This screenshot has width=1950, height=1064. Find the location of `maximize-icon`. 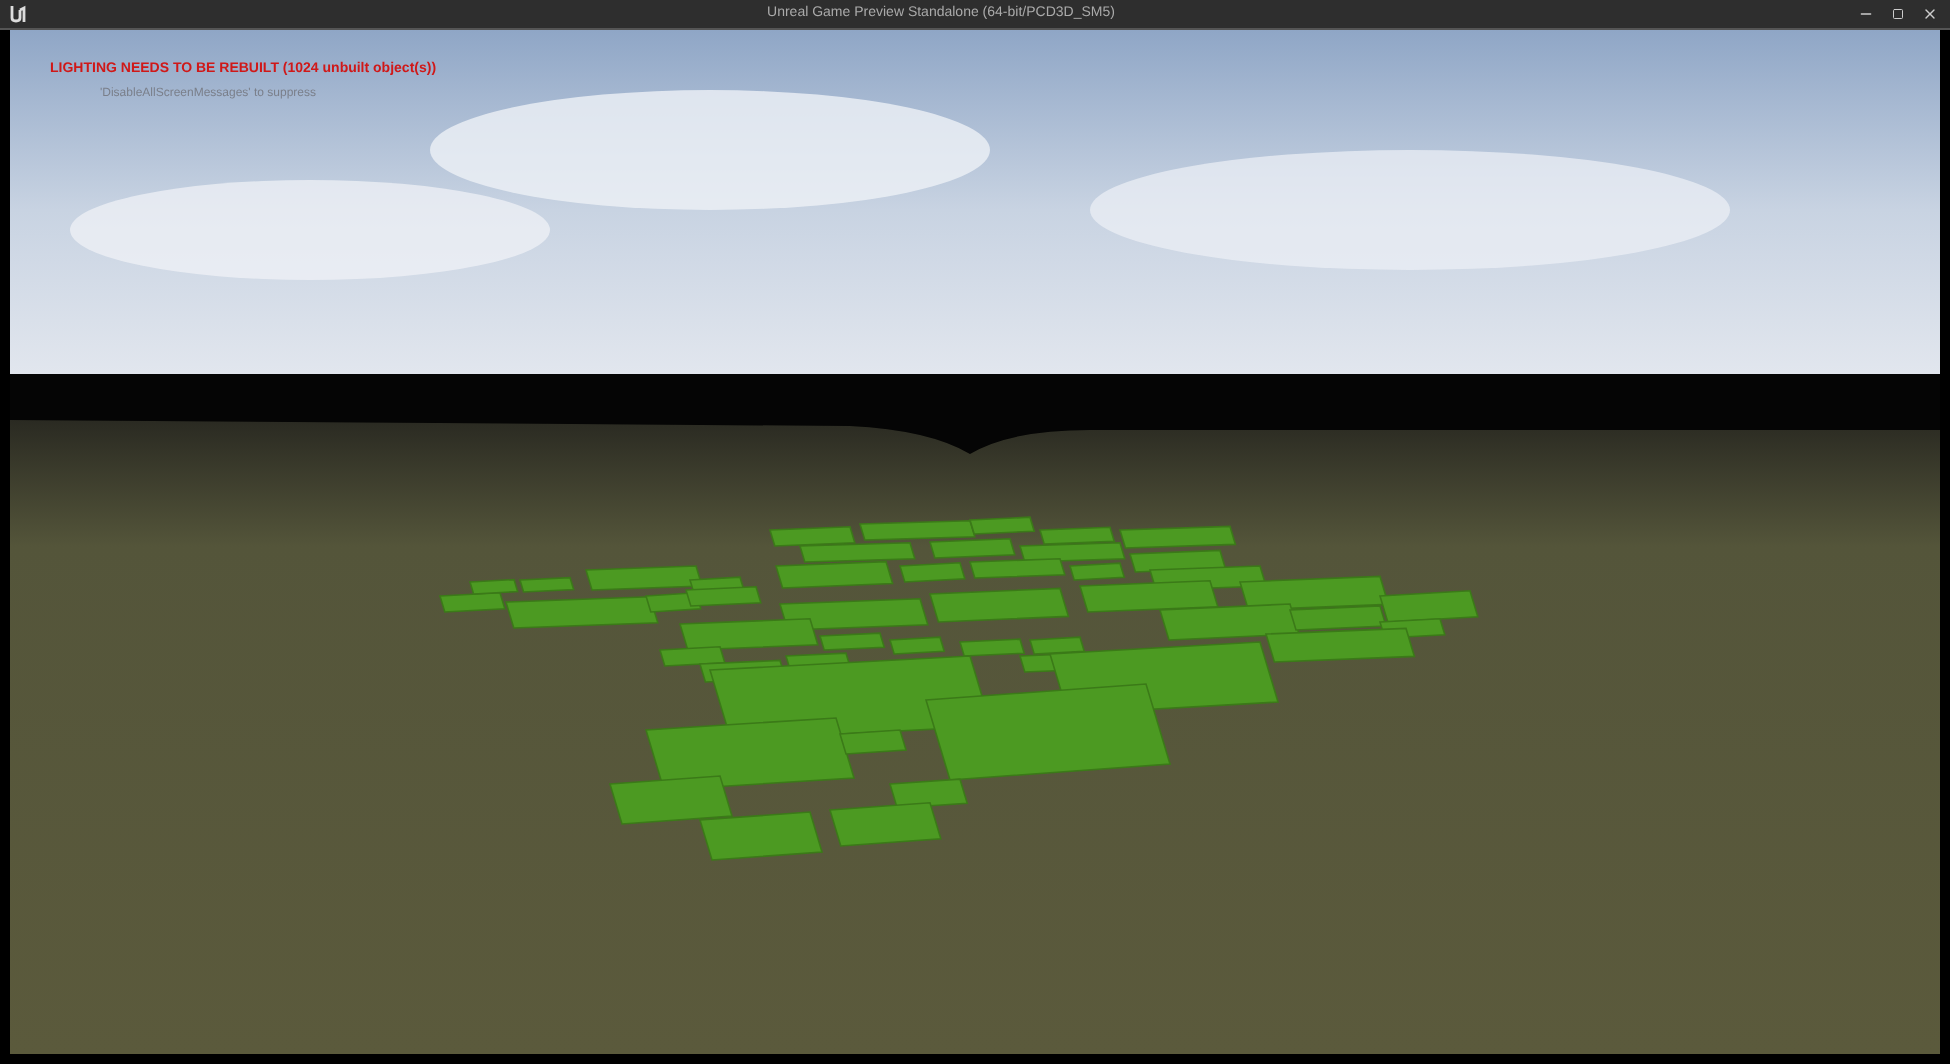

maximize-icon is located at coordinates (1898, 14).